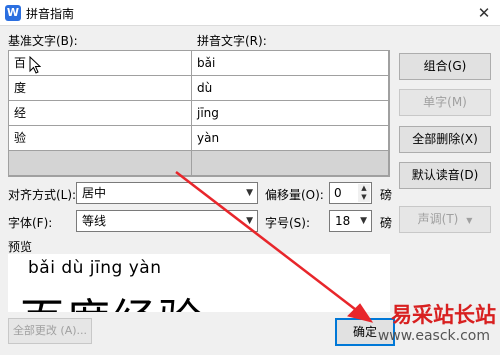 The image size is (500, 355). Describe the element at coordinates (433, 336) in the screenshot. I see `watermark-url: www.easck.com` at that location.